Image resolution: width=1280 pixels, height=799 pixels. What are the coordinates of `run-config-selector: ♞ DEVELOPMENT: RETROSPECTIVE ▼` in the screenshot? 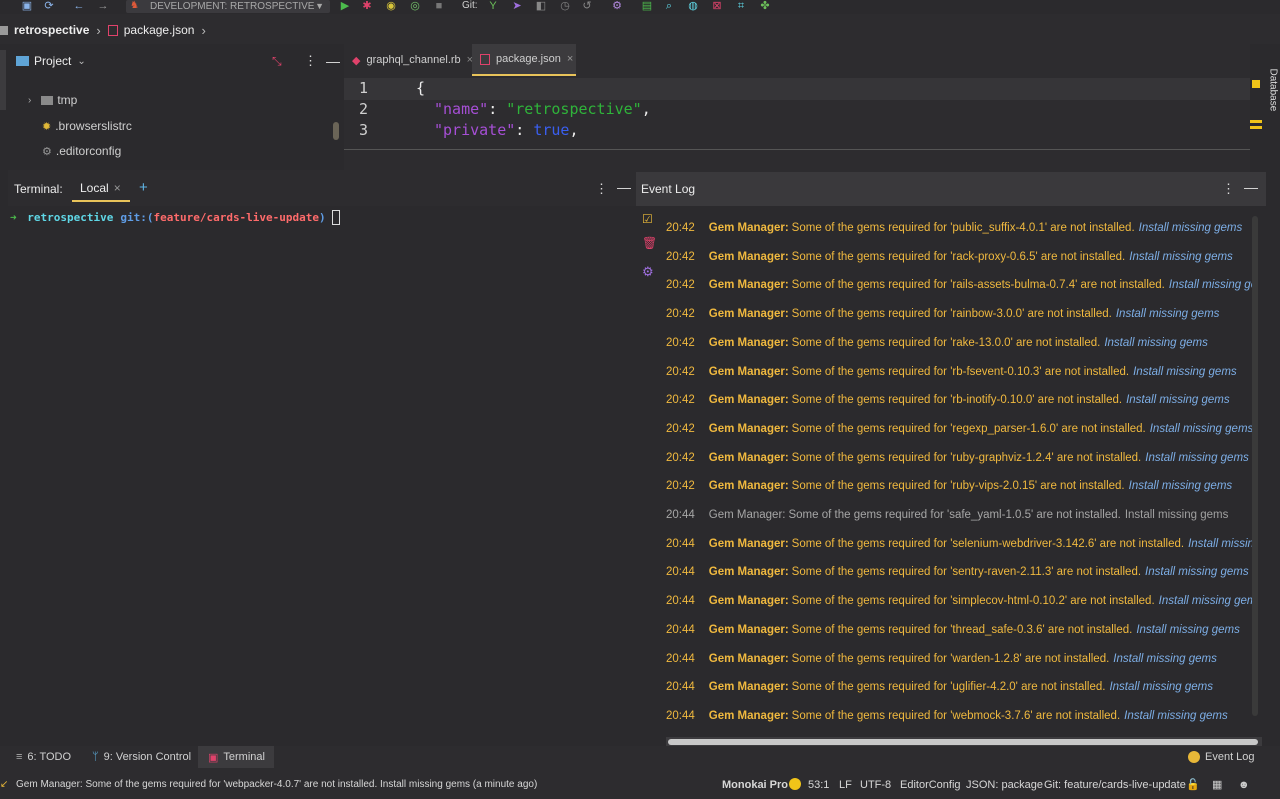 It's located at (228, 6).